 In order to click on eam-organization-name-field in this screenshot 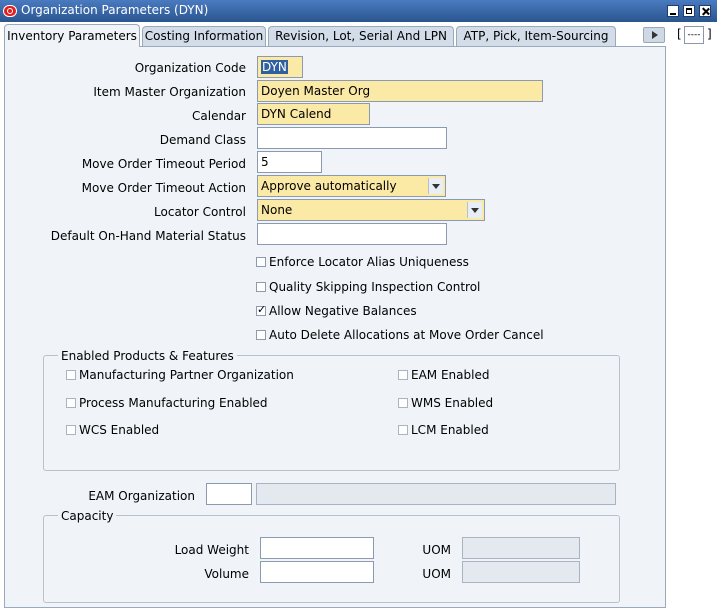, I will do `click(436, 494)`.